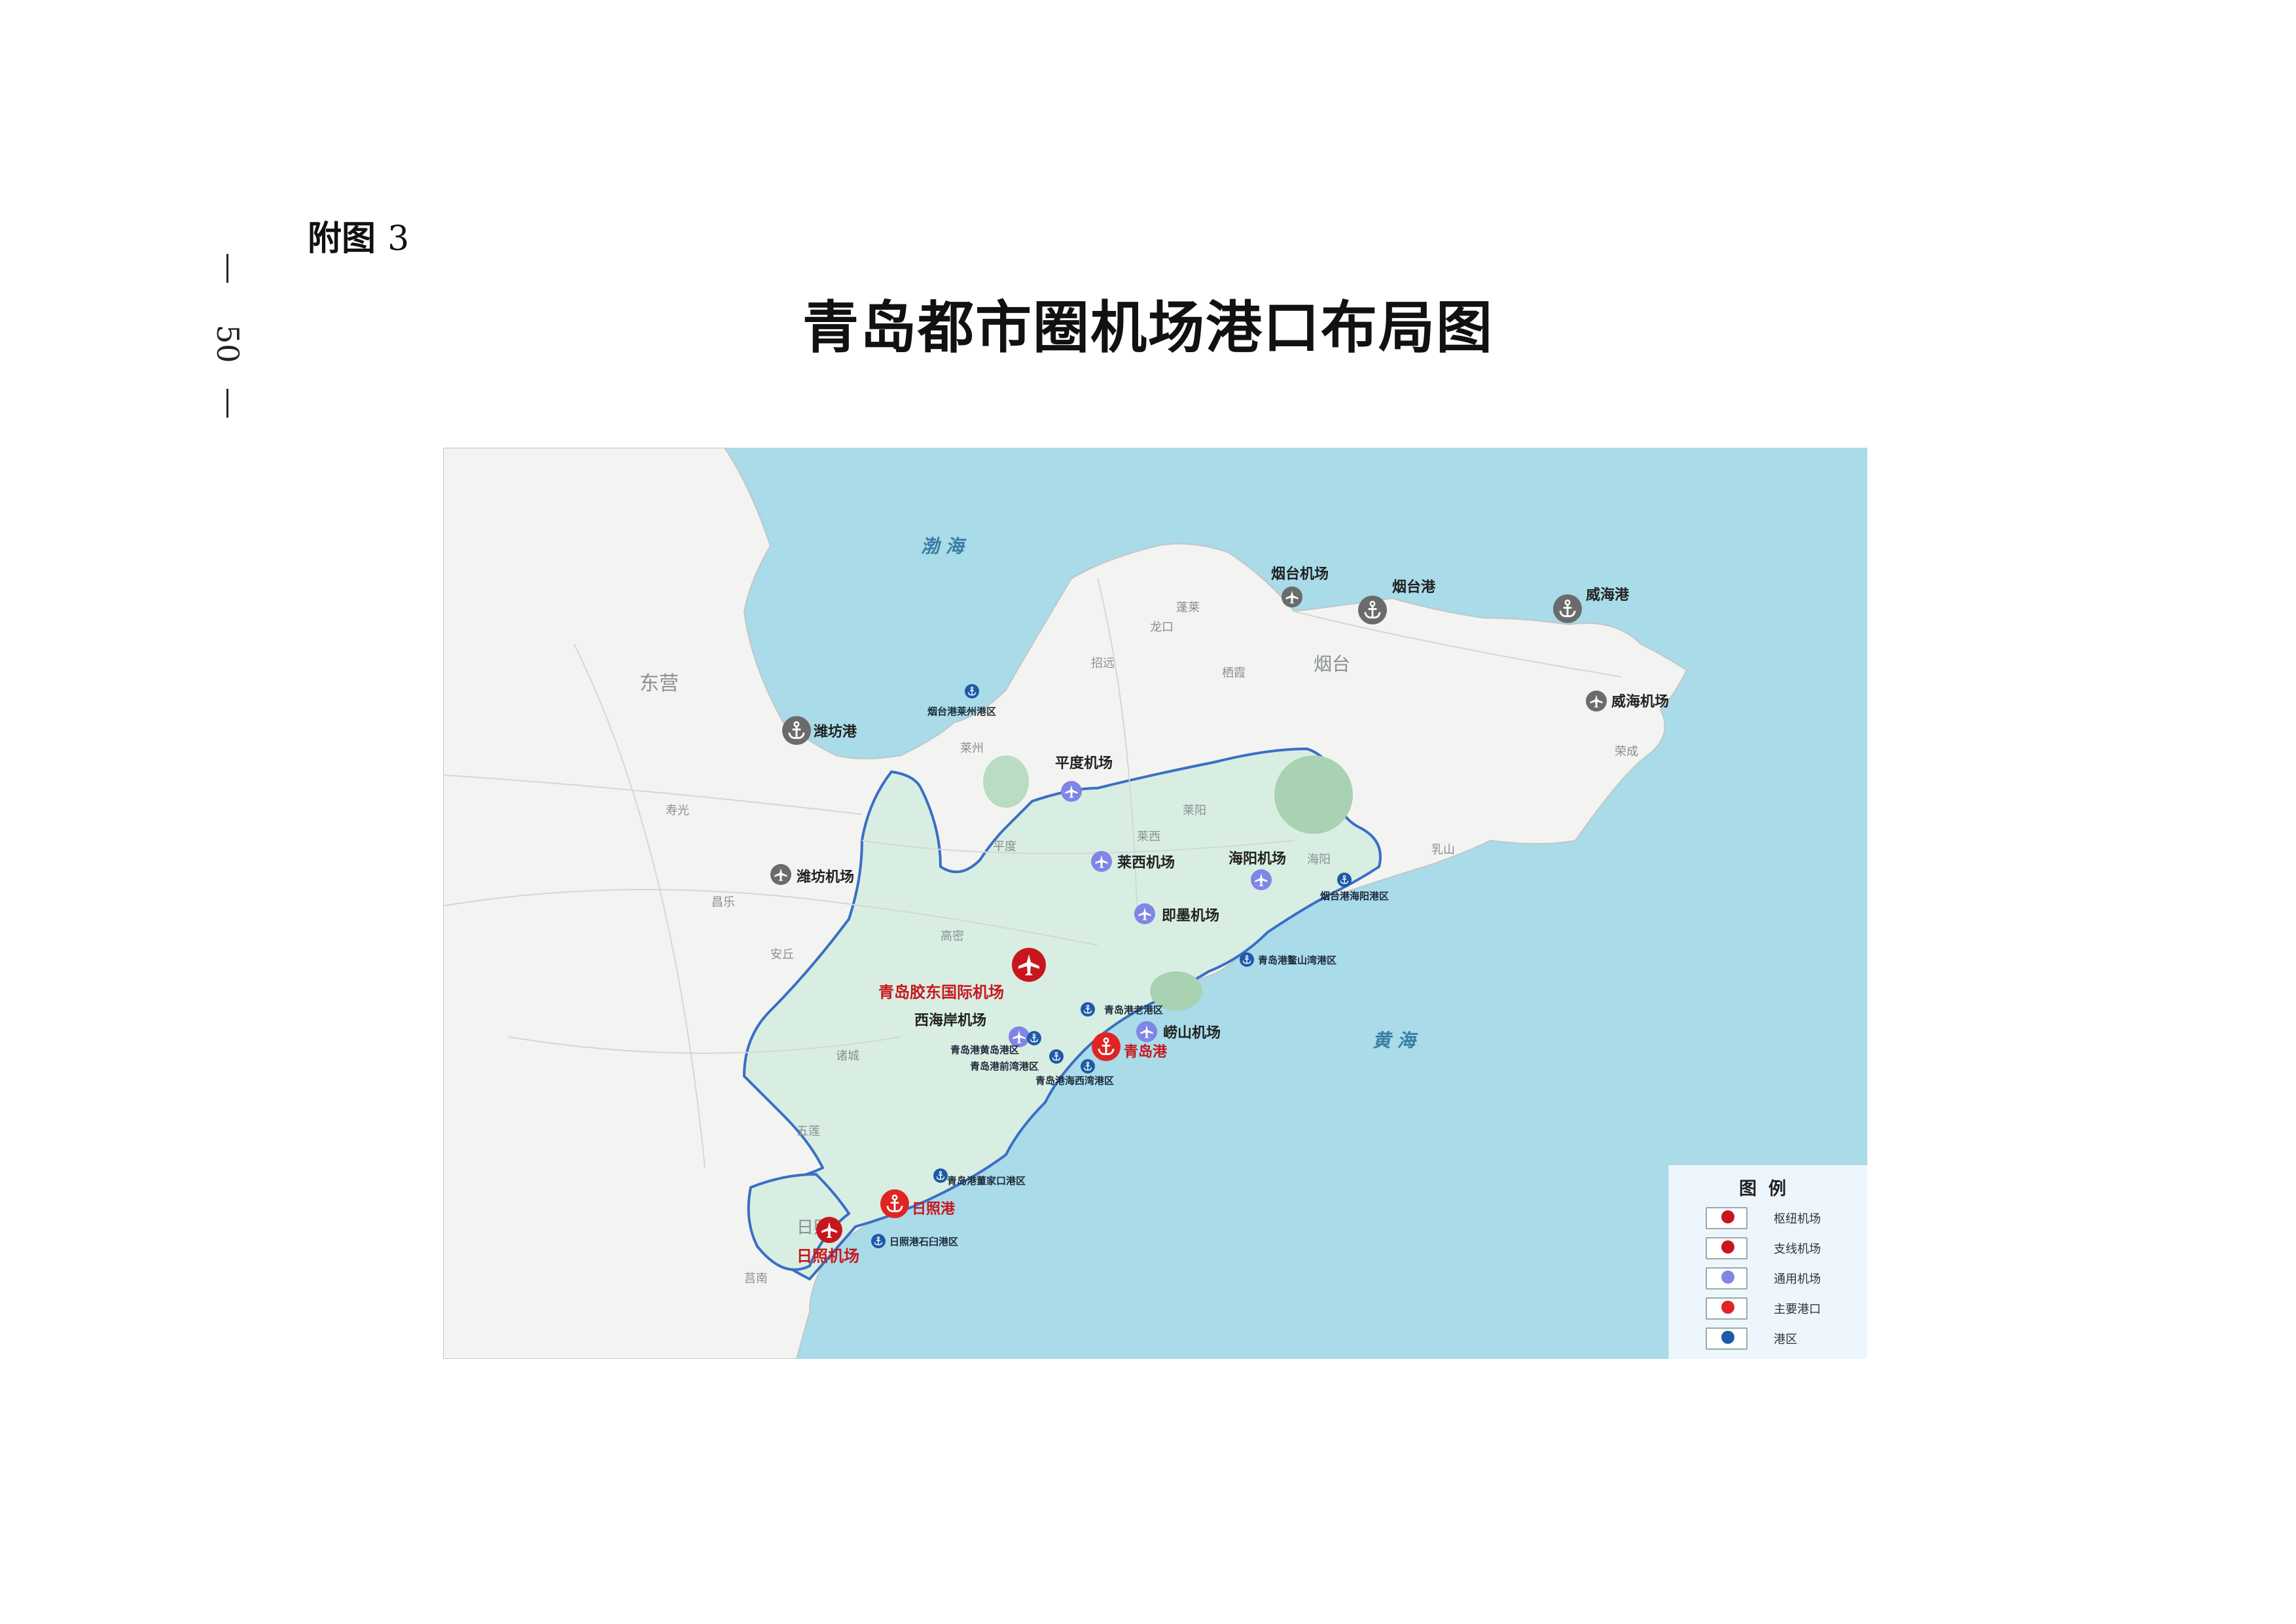  I want to click on legend-item-general-airport: 通用机场, so click(1784, 1278).